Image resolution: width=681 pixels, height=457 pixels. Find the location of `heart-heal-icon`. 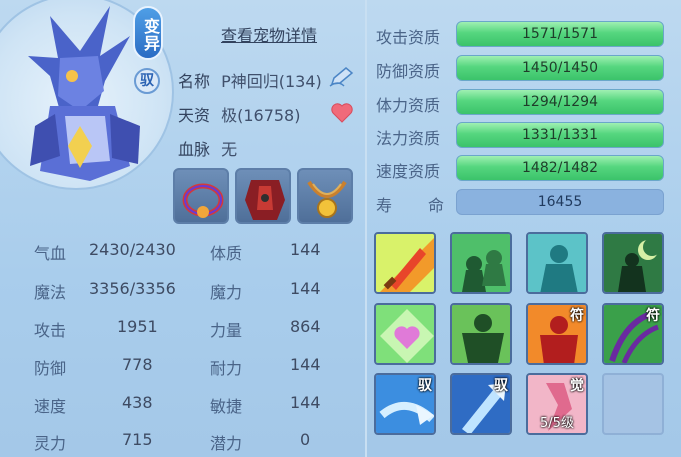

heart-heal-icon is located at coordinates (405, 334).